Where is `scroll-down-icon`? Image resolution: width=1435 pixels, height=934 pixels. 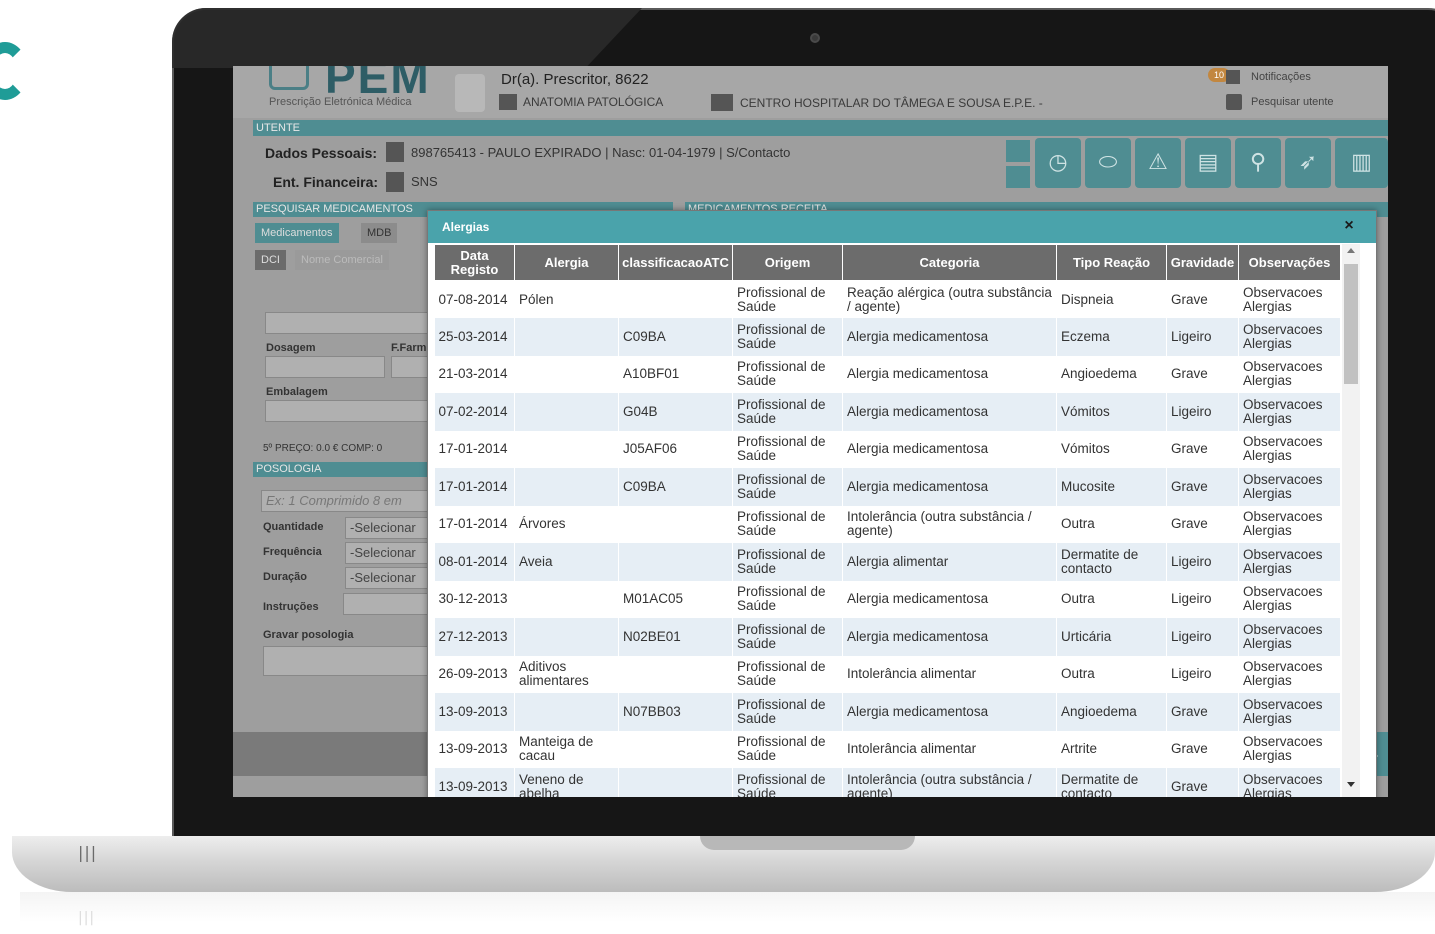
scroll-down-icon is located at coordinates (1351, 784).